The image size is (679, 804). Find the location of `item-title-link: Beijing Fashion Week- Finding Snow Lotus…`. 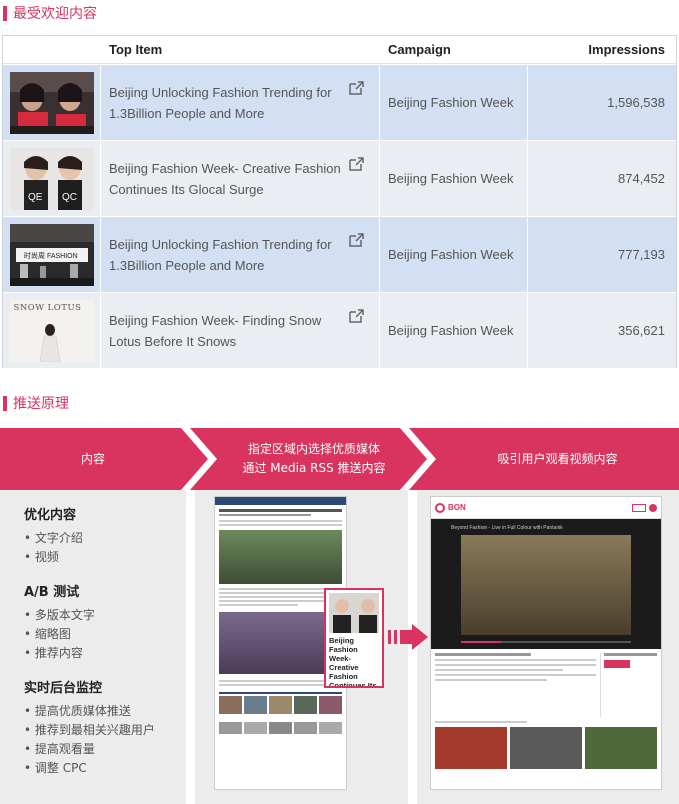

item-title-link: Beijing Fashion Week- Finding Snow Lotus… is located at coordinates (225, 331).